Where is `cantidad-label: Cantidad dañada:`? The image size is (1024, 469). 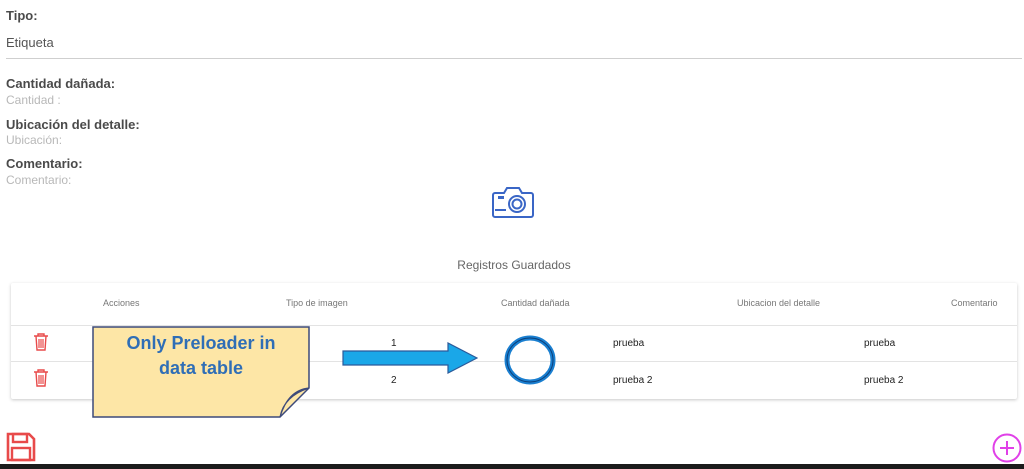
cantidad-label: Cantidad dañada: is located at coordinates (61, 83).